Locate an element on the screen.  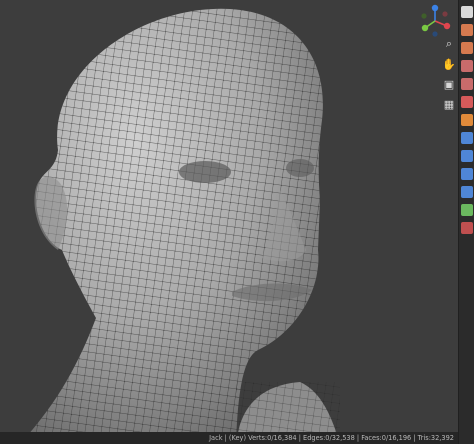
camera-icon: ▣ is located at coordinates (449, 84).